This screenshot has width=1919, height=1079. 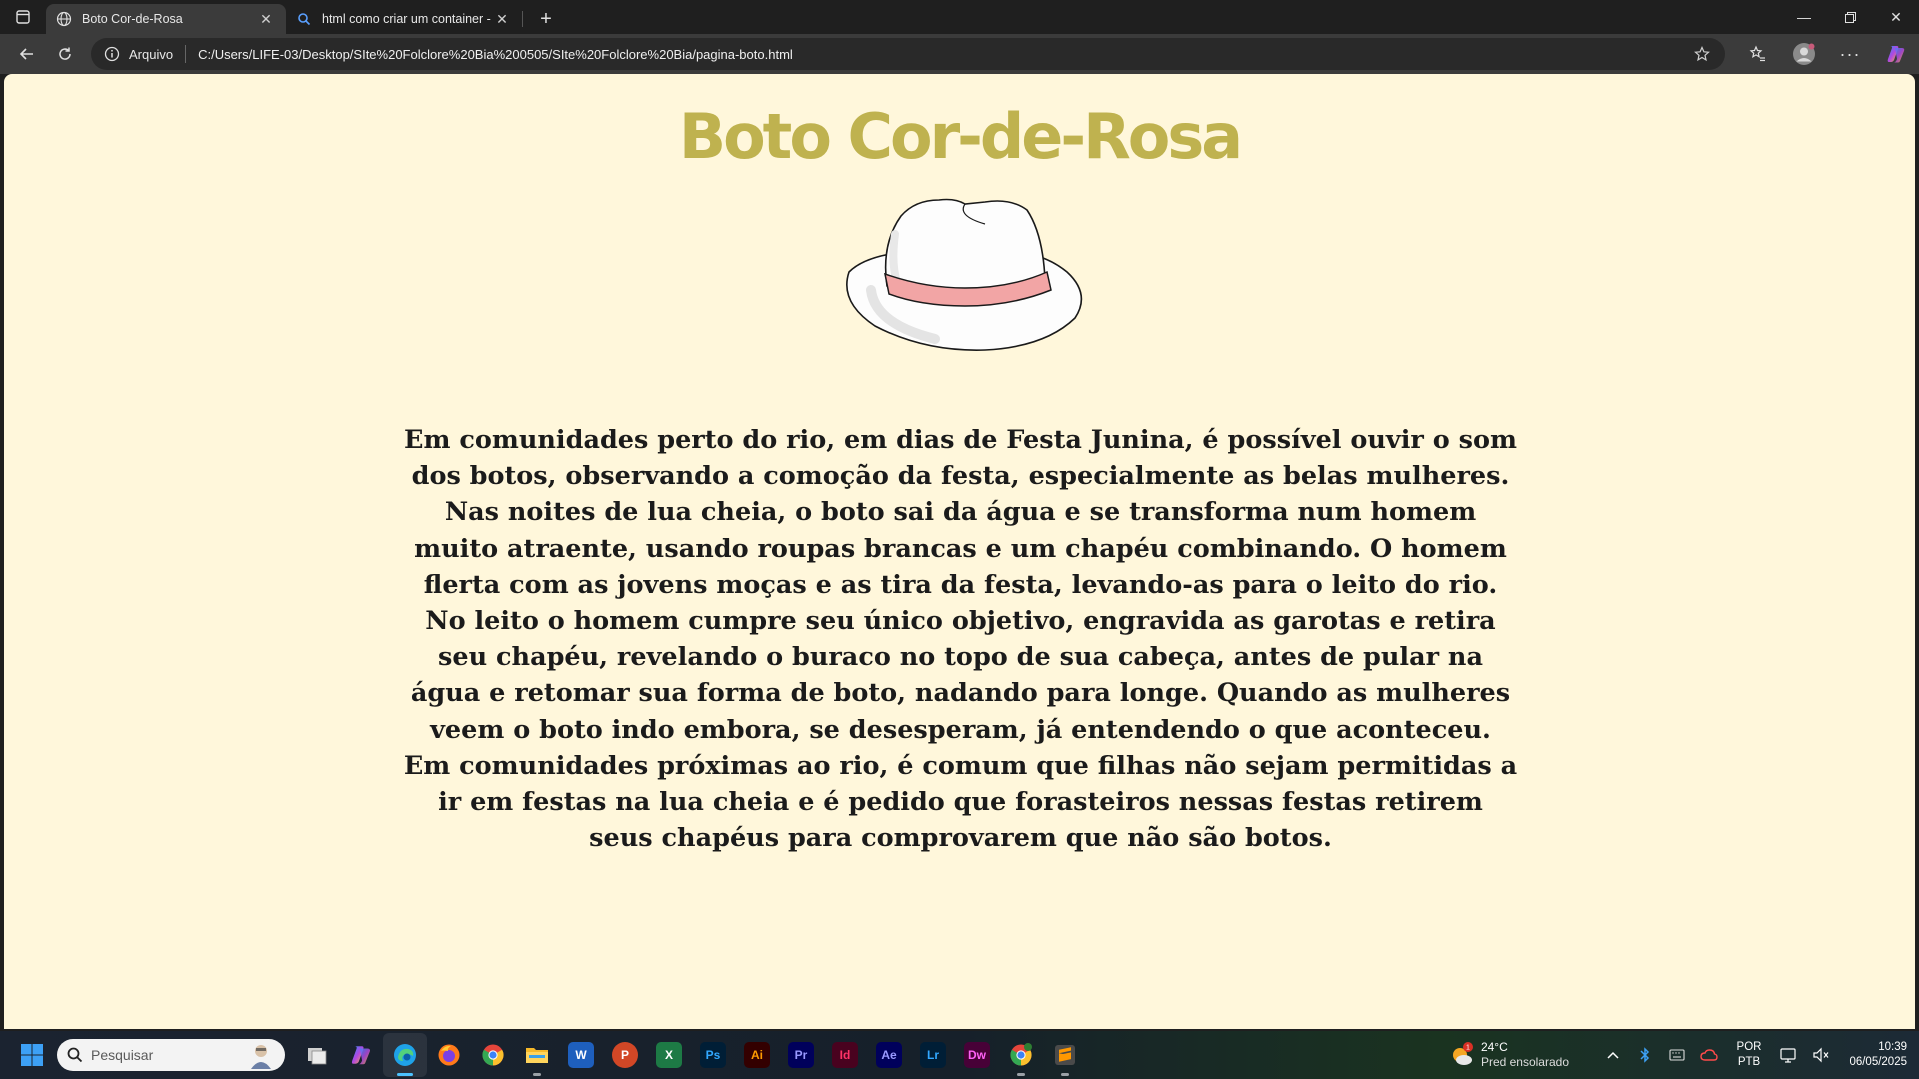 I want to click on clock-date: 06/05/2025, so click(x=1878, y=1062).